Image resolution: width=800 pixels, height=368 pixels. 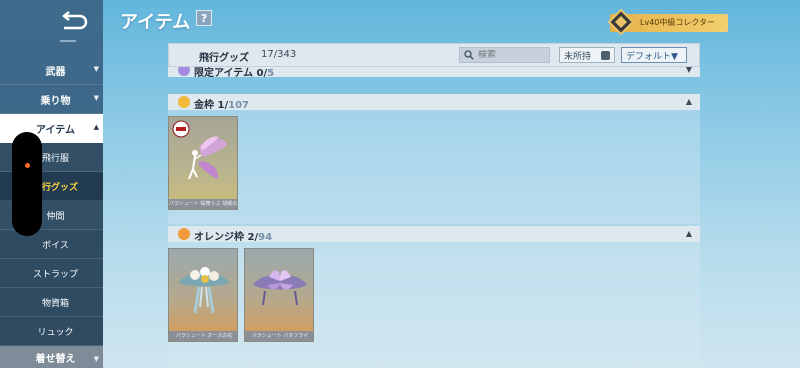 I want to click on checkbox-icon, so click(x=605, y=55).